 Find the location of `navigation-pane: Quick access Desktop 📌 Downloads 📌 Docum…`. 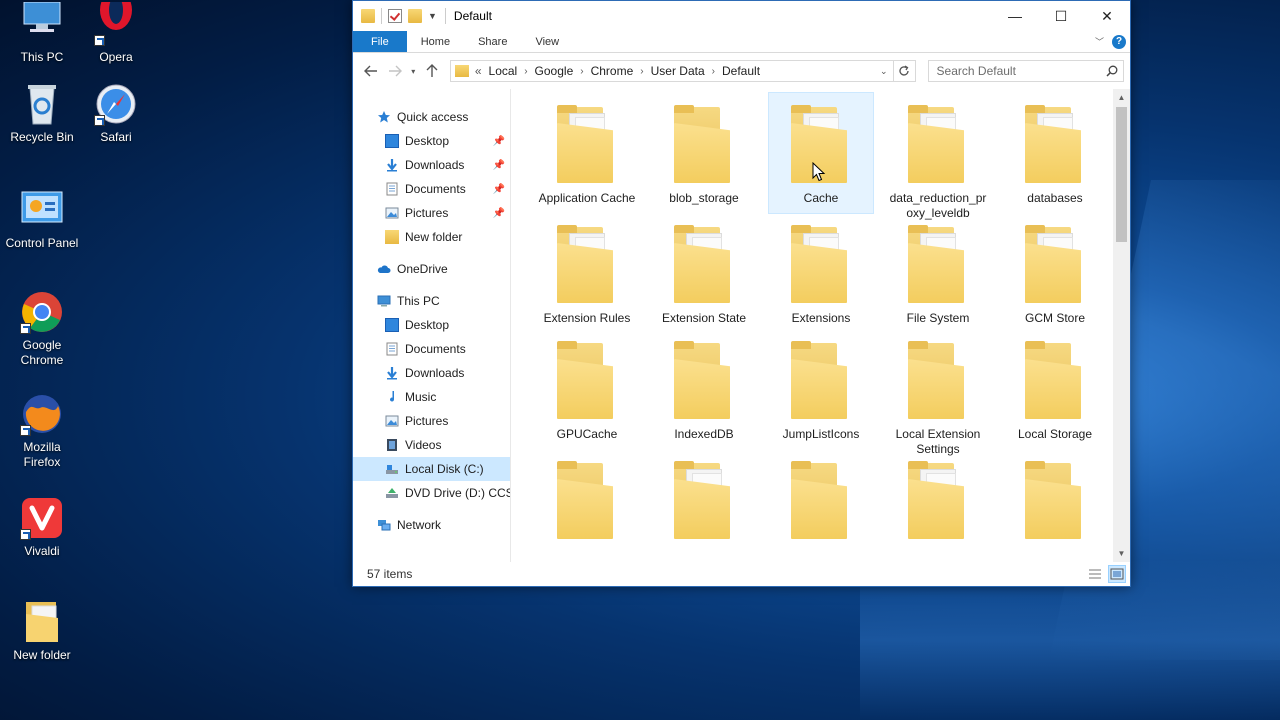

navigation-pane: Quick access Desktop 📌 Downloads 📌 Docum… is located at coordinates (432, 325).